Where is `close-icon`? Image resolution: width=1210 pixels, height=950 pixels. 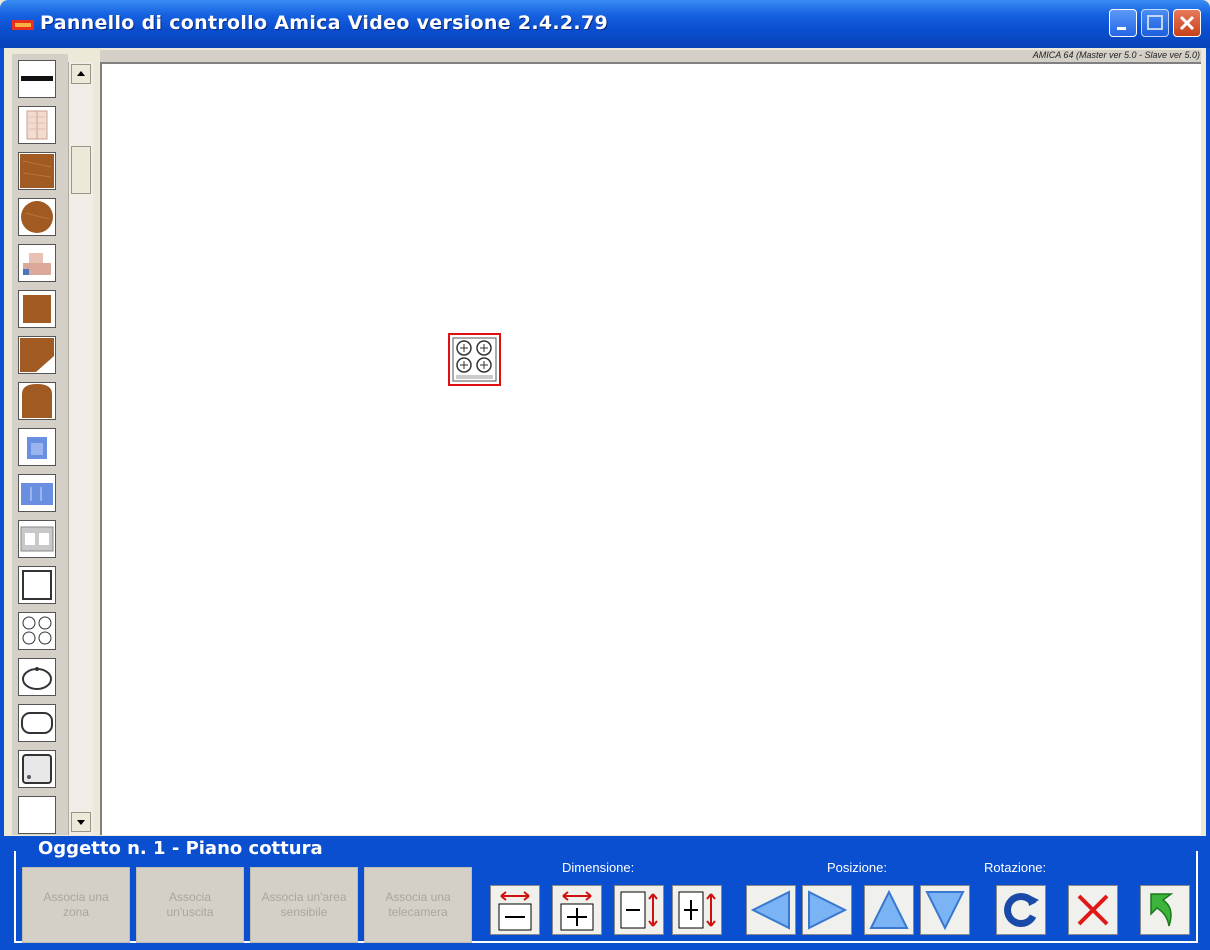
close-icon is located at coordinates (1187, 23).